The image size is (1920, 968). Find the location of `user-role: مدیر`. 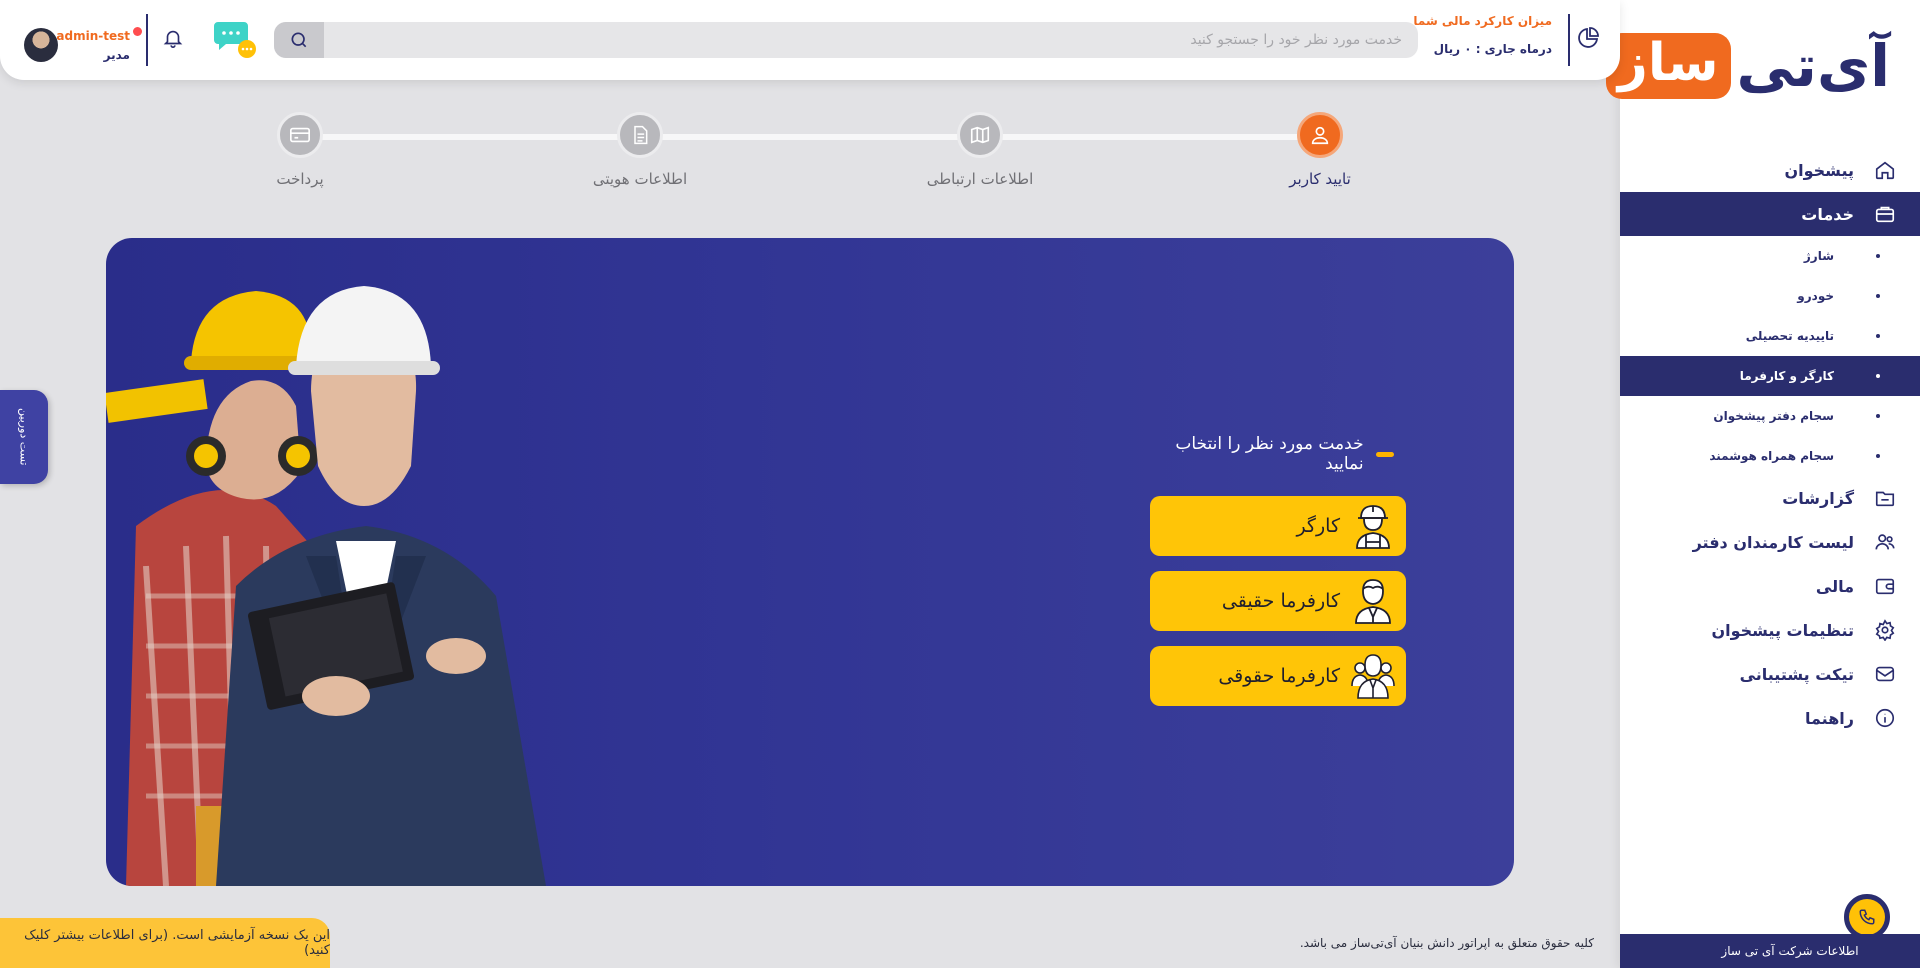

user-role: مدیر is located at coordinates (116, 55).